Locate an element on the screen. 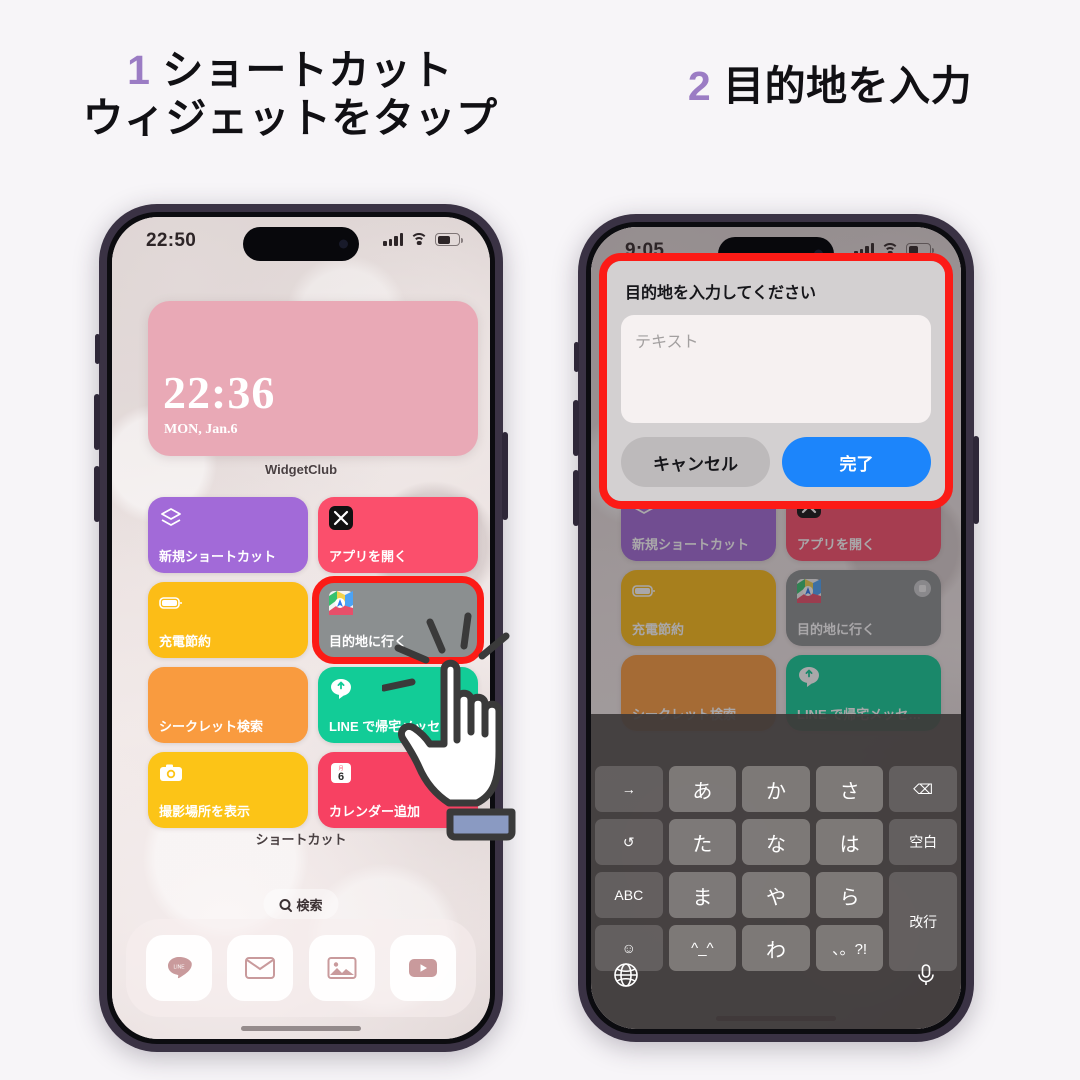 The height and width of the screenshot is (1080, 1080). step-1-number: 1 is located at coordinates (139, 70).